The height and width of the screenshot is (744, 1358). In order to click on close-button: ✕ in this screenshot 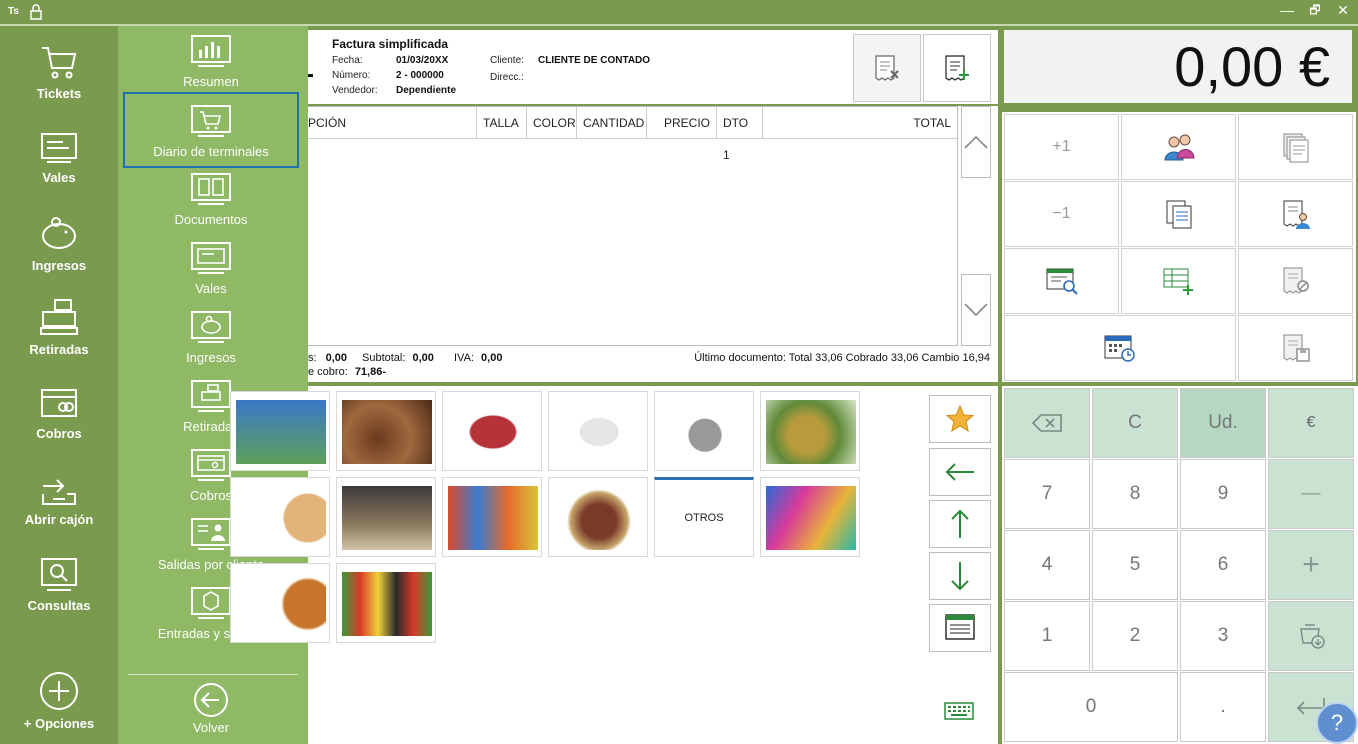, I will do `click(1343, 11)`.